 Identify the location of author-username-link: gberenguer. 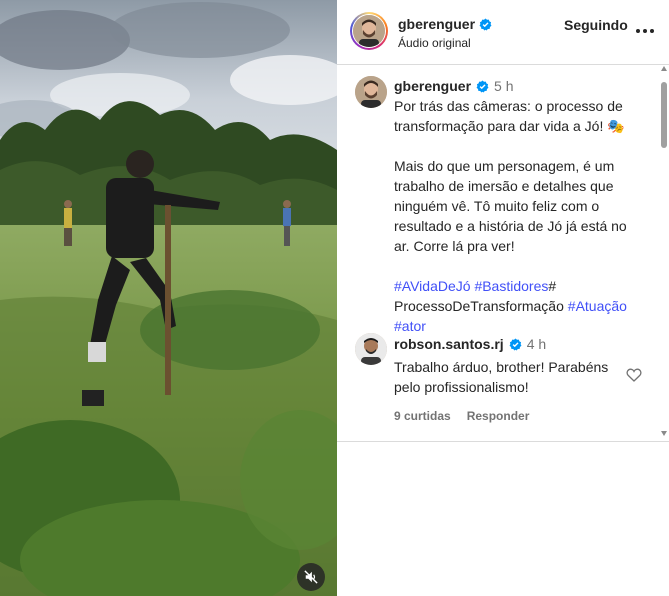
(445, 24).